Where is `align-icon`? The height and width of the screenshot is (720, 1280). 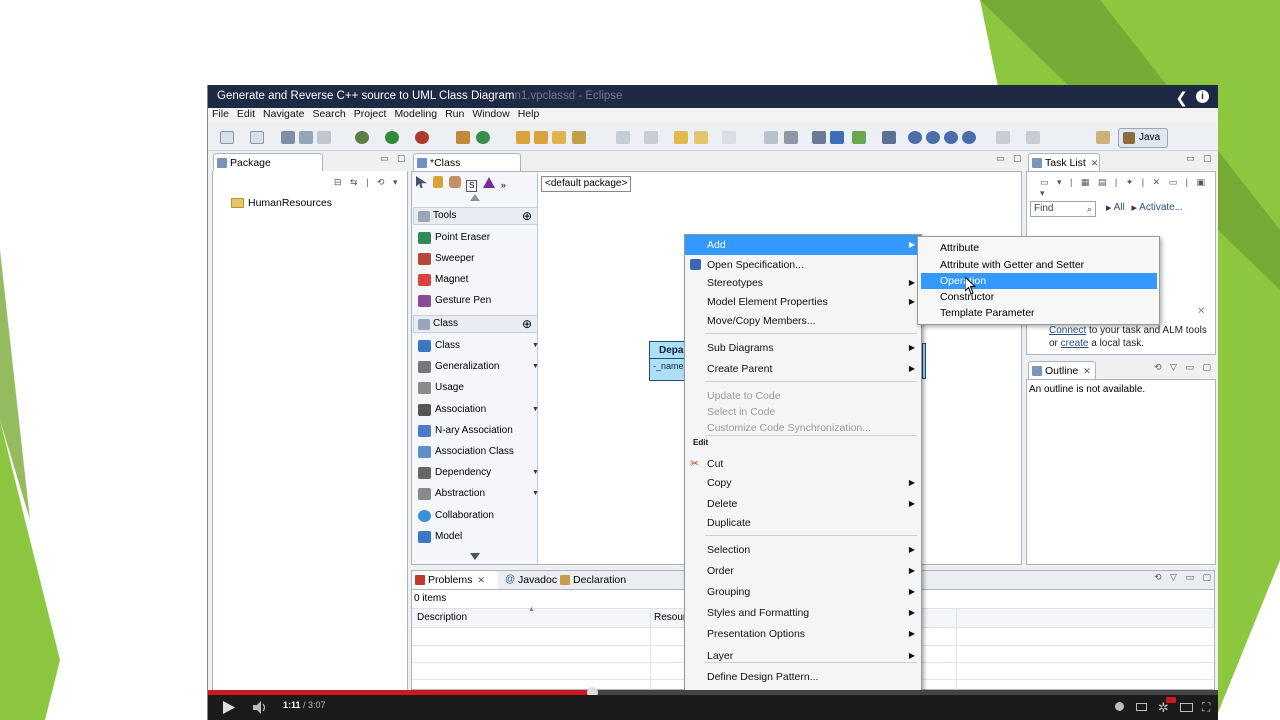
align-icon is located at coordinates (1003, 137).